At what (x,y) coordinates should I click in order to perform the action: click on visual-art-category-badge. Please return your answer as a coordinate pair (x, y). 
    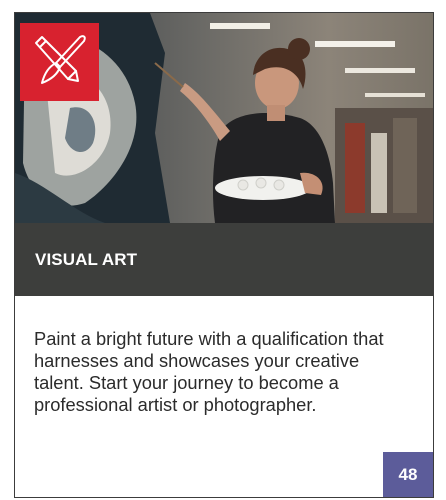
    Looking at the image, I should click on (59, 62).